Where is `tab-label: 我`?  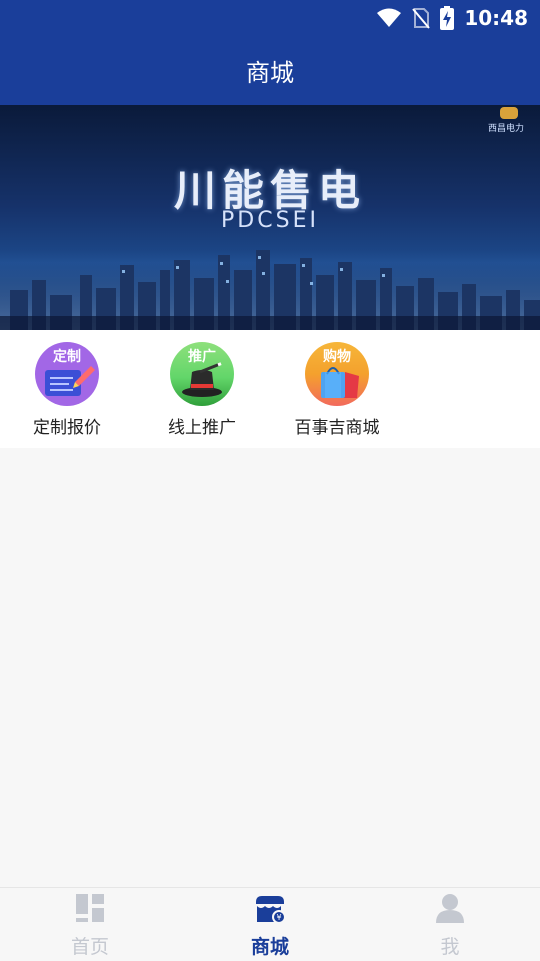 tab-label: 我 is located at coordinates (450, 947).